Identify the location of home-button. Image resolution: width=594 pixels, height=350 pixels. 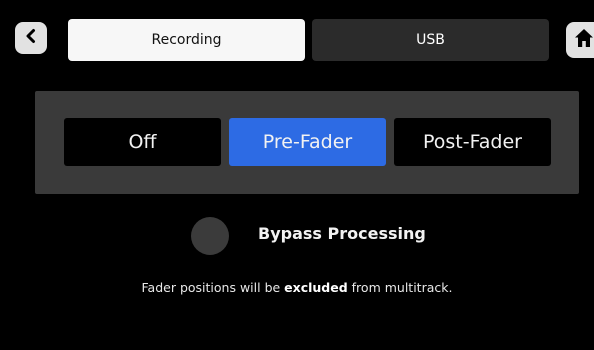
(580, 40).